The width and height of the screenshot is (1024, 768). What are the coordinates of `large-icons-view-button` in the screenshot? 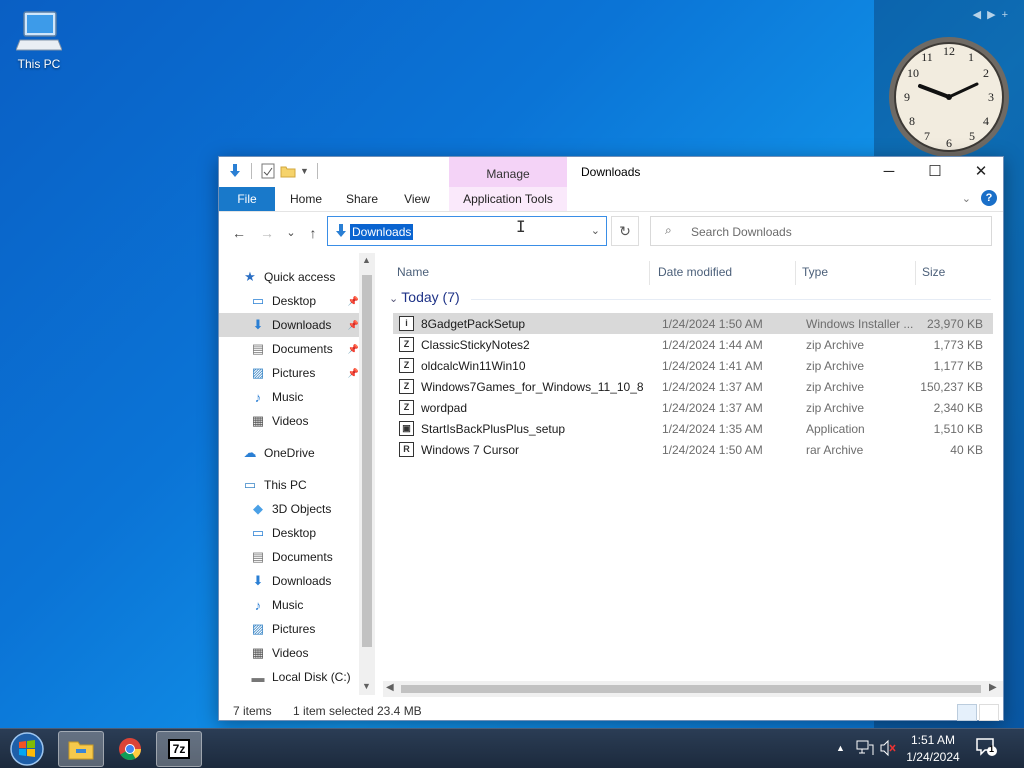 It's located at (989, 712).